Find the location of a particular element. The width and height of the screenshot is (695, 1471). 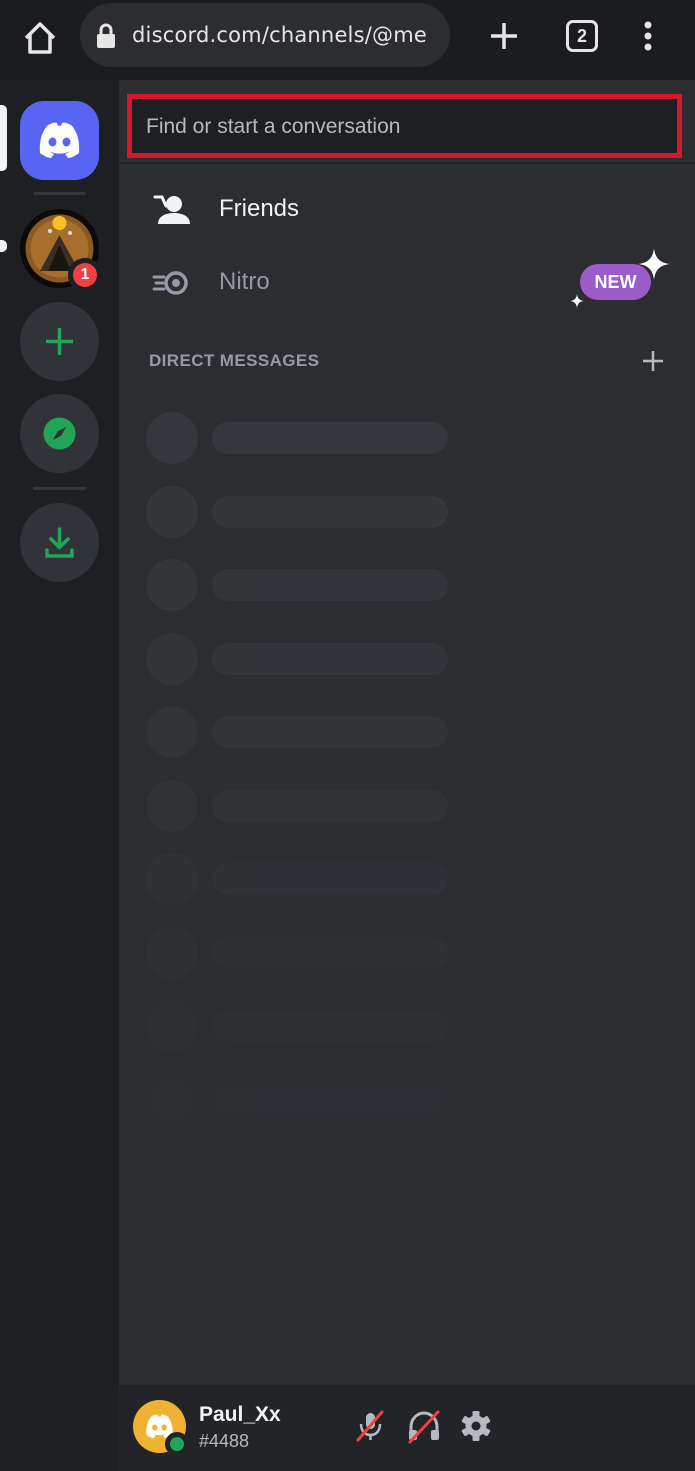

online-status-dot is located at coordinates (177, 1444).